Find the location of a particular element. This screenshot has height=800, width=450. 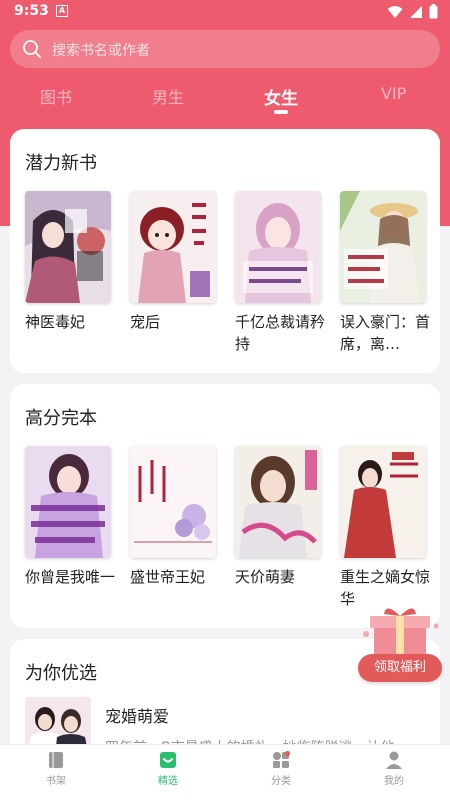

tab-books: 图书 is located at coordinates (56, 96).